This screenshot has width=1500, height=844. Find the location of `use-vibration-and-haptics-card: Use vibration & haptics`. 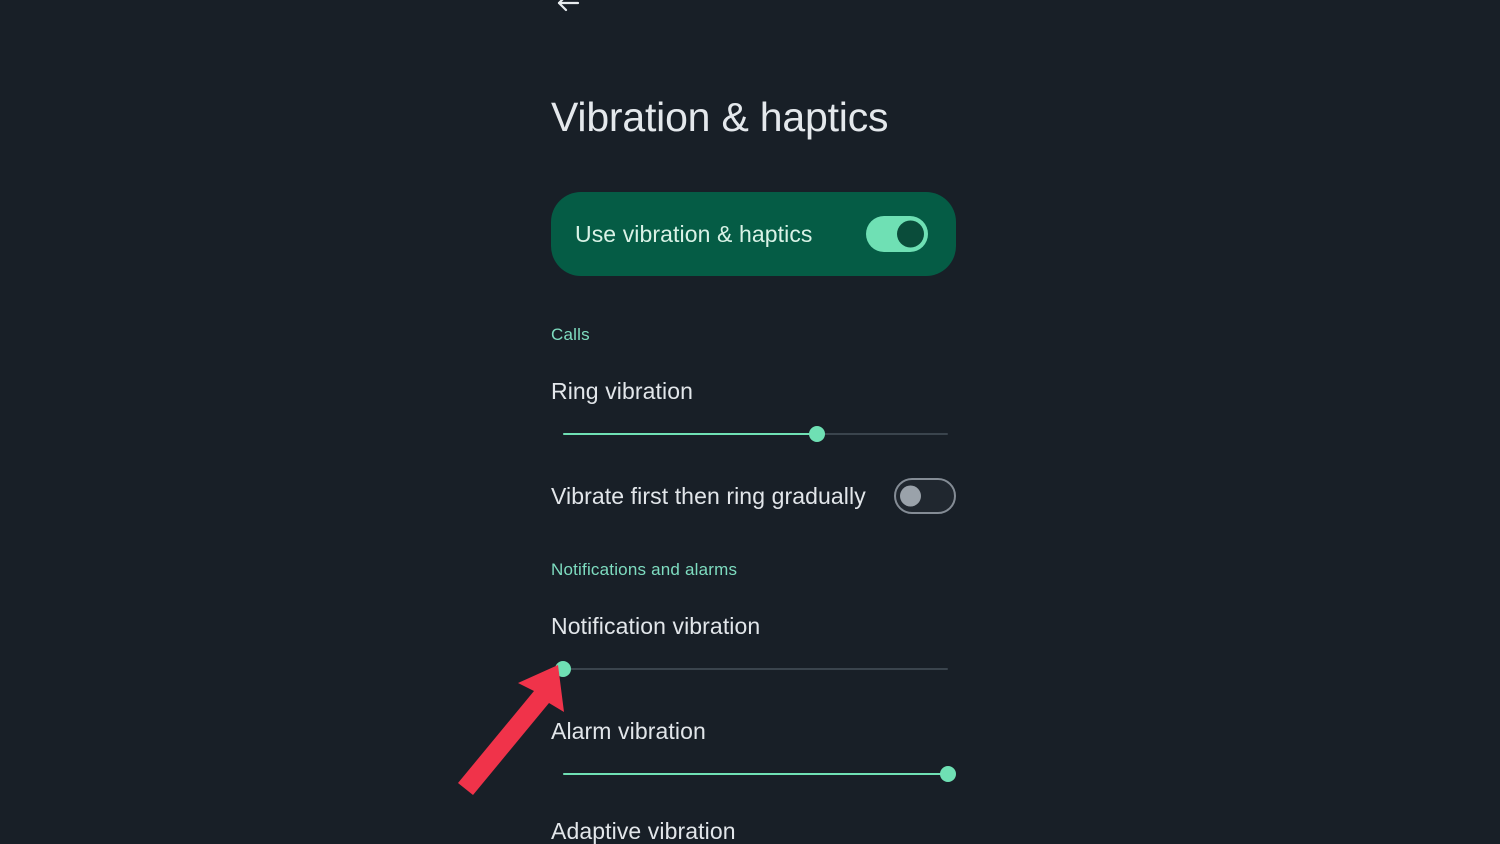

use-vibration-and-haptics-card: Use vibration & haptics is located at coordinates (753, 234).